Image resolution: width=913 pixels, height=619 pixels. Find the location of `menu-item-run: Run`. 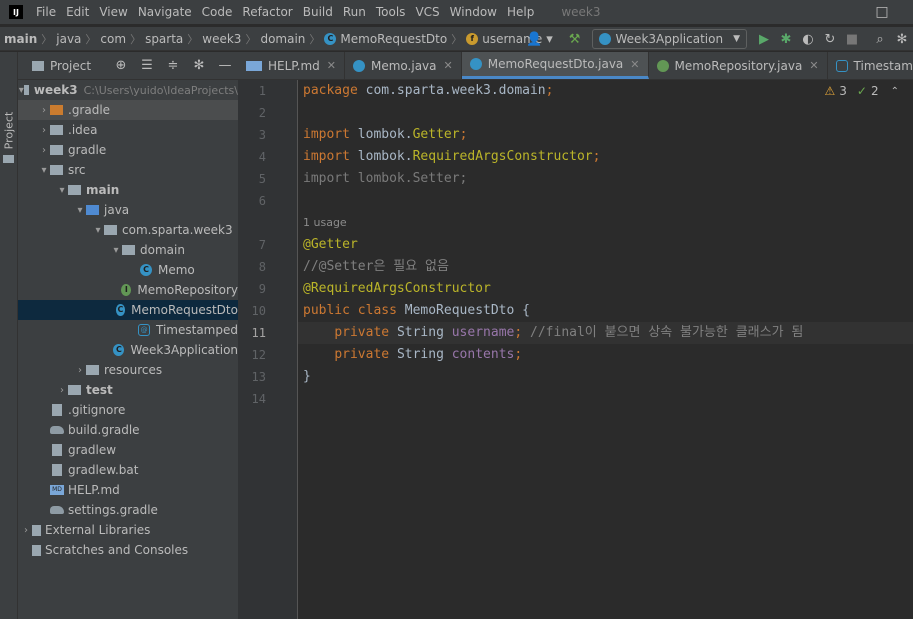

menu-item-run: Run is located at coordinates (354, 12).